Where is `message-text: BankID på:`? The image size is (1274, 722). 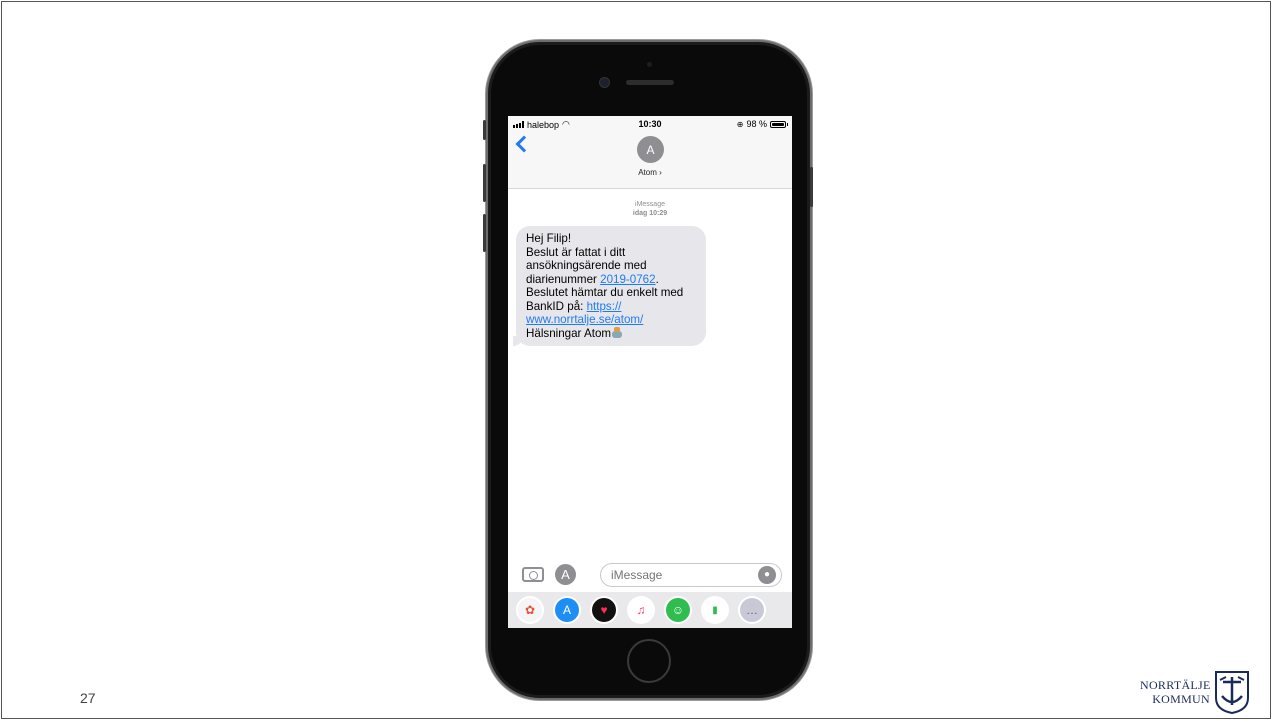 message-text: BankID på: is located at coordinates (555, 306).